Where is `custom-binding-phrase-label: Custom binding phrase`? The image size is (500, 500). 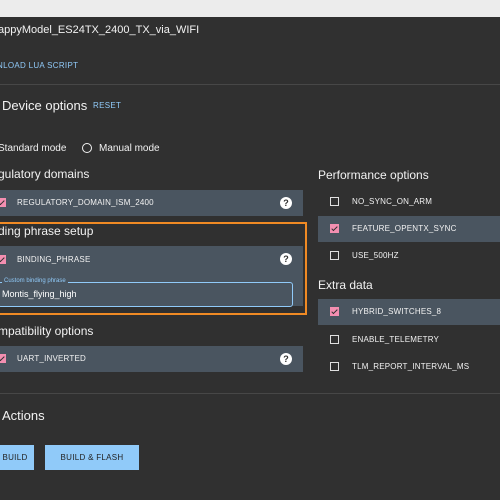
custom-binding-phrase-label: Custom binding phrase is located at coordinates (35, 281).